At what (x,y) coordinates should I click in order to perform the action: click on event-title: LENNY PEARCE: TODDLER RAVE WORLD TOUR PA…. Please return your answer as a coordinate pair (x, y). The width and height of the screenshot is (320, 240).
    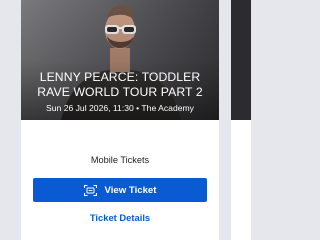
    Looking at the image, I should click on (120, 84).